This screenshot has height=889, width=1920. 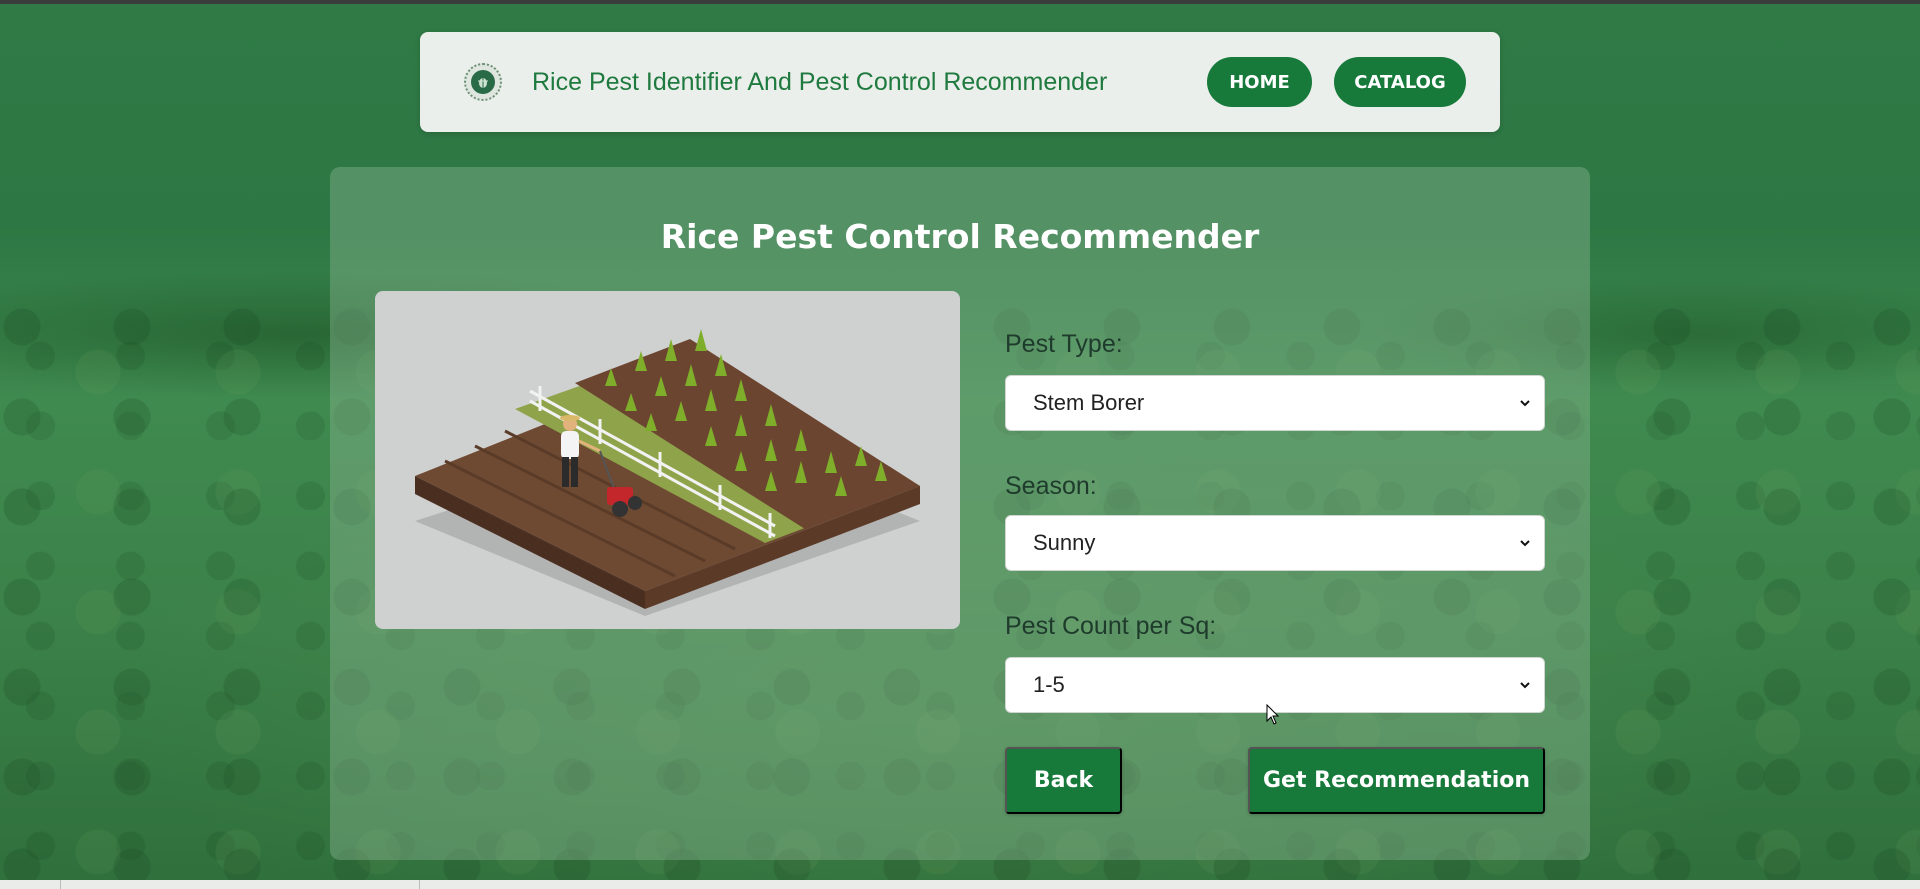 I want to click on pest-count-label: Pest Count per Sq:, so click(x=1111, y=626).